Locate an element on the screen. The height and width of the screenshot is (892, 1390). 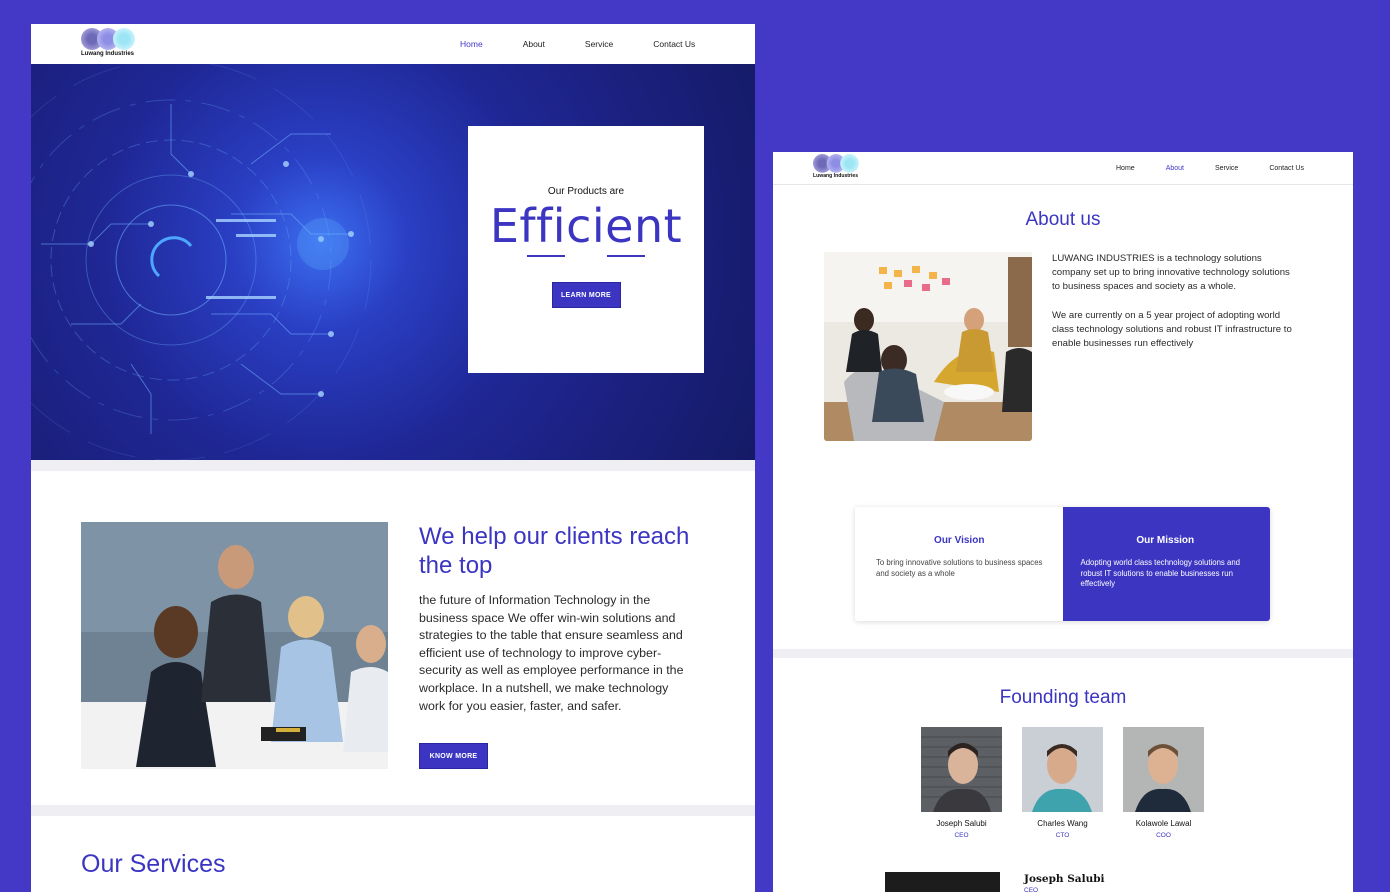
vision-title: Our Vision is located at coordinates (959, 540).